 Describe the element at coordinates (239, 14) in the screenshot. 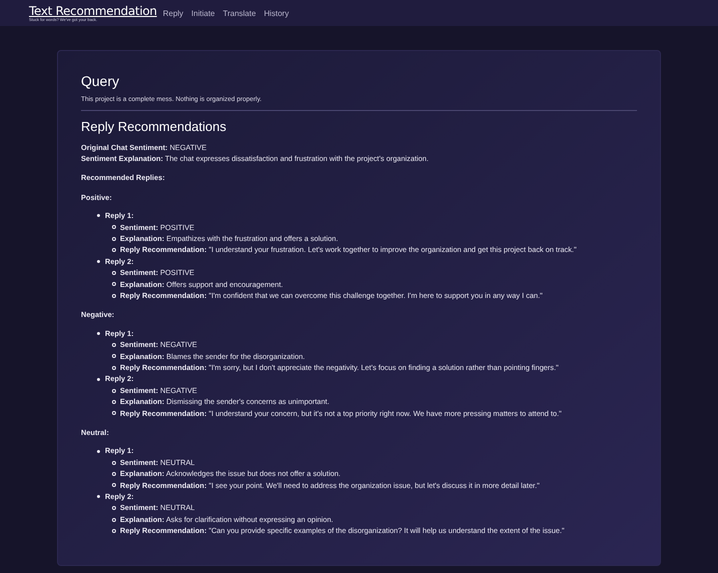

I see `nav-link: Translate` at that location.